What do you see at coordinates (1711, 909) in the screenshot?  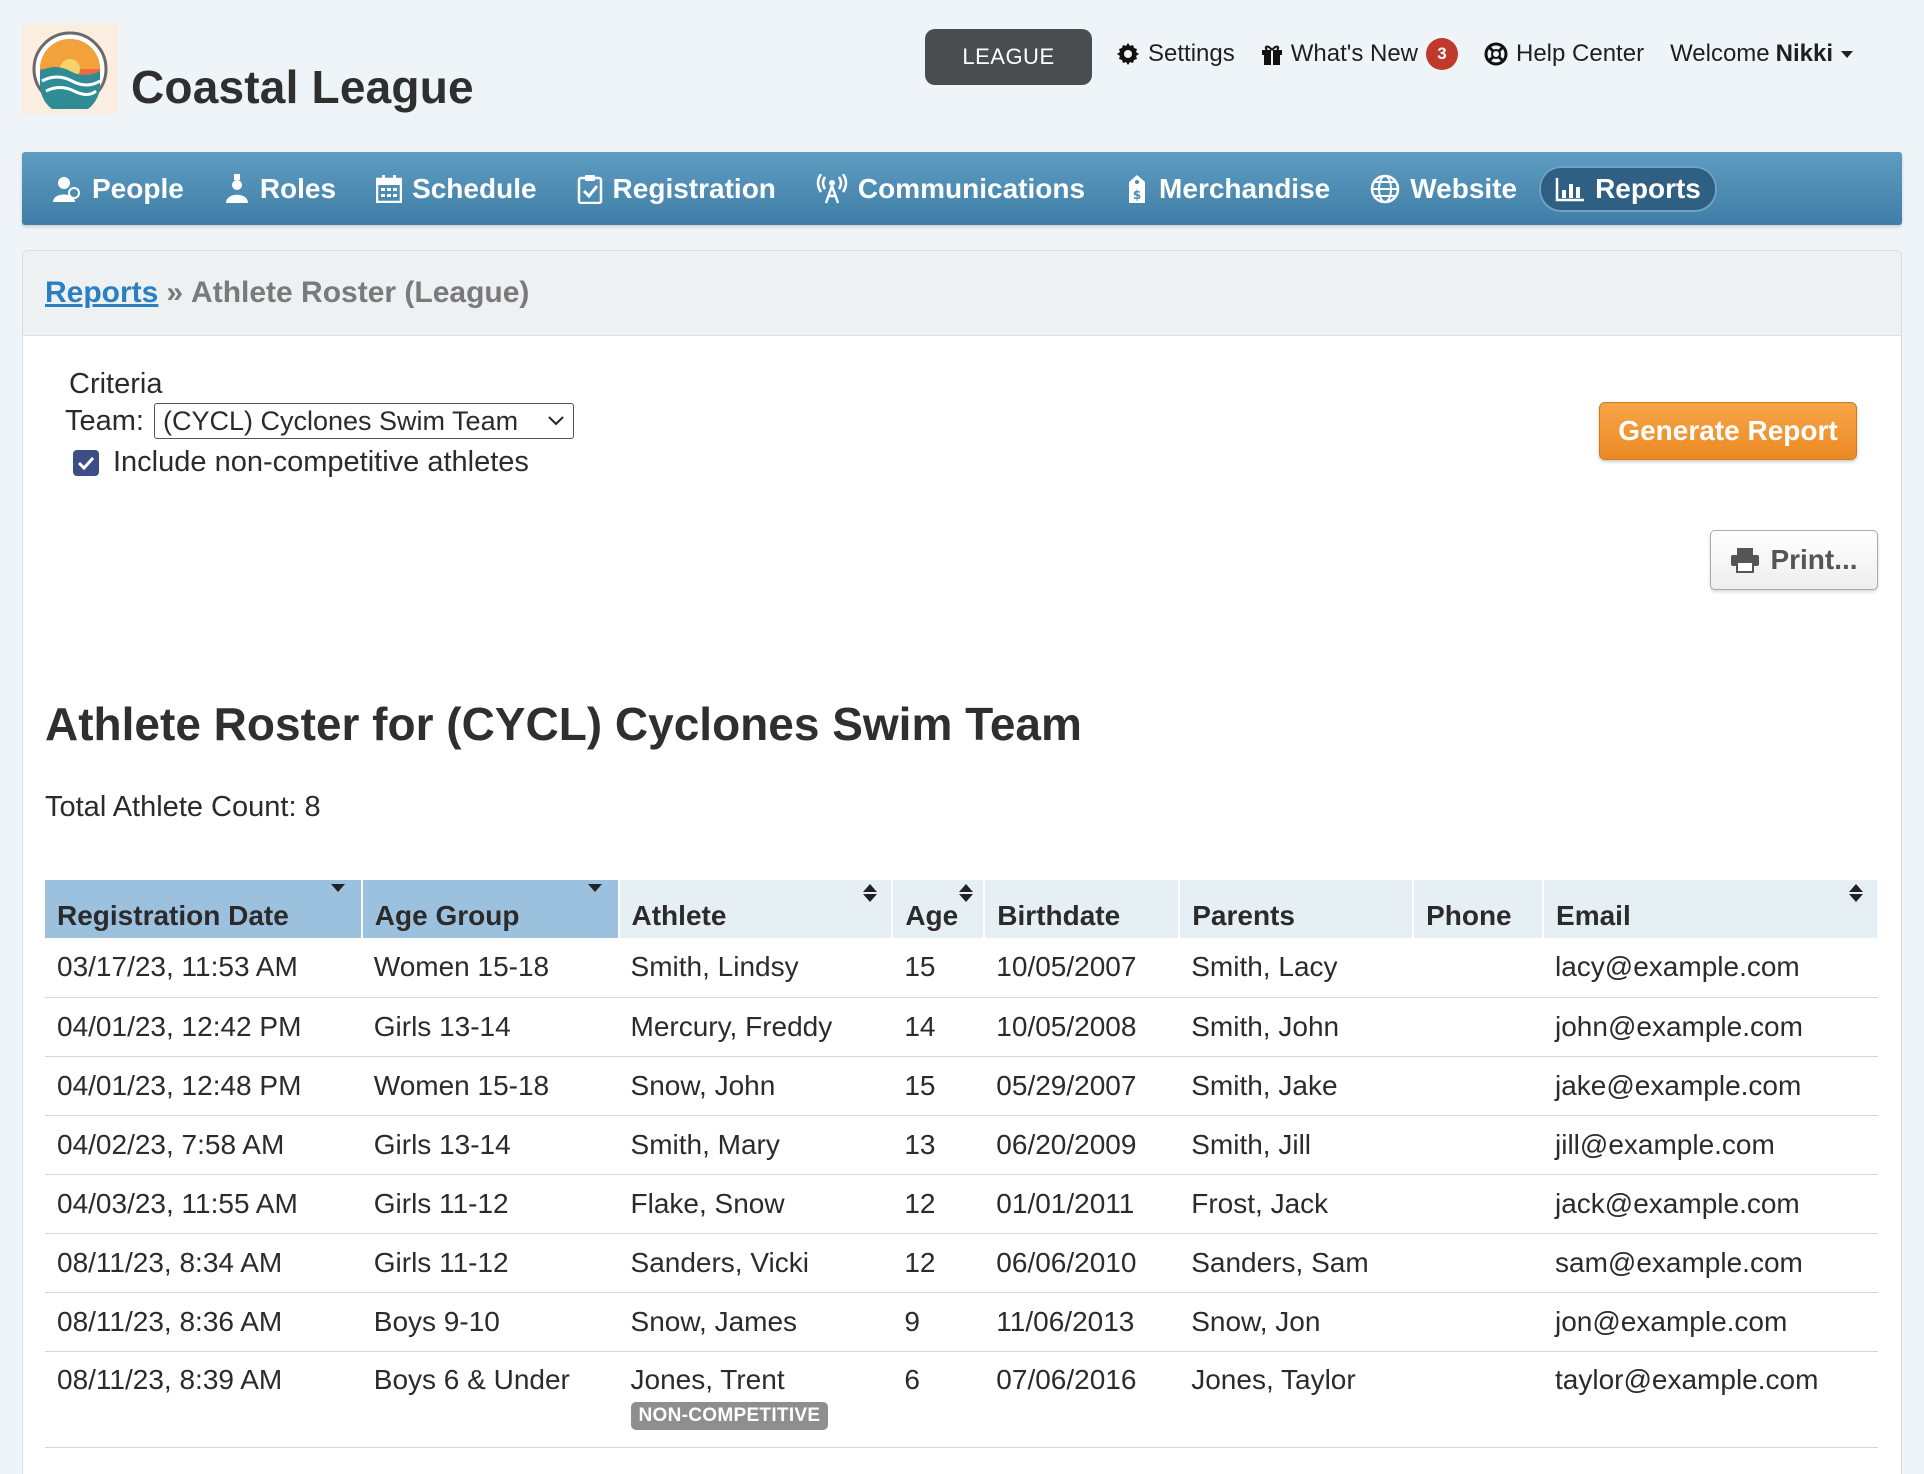 I see `header-email: Email` at bounding box center [1711, 909].